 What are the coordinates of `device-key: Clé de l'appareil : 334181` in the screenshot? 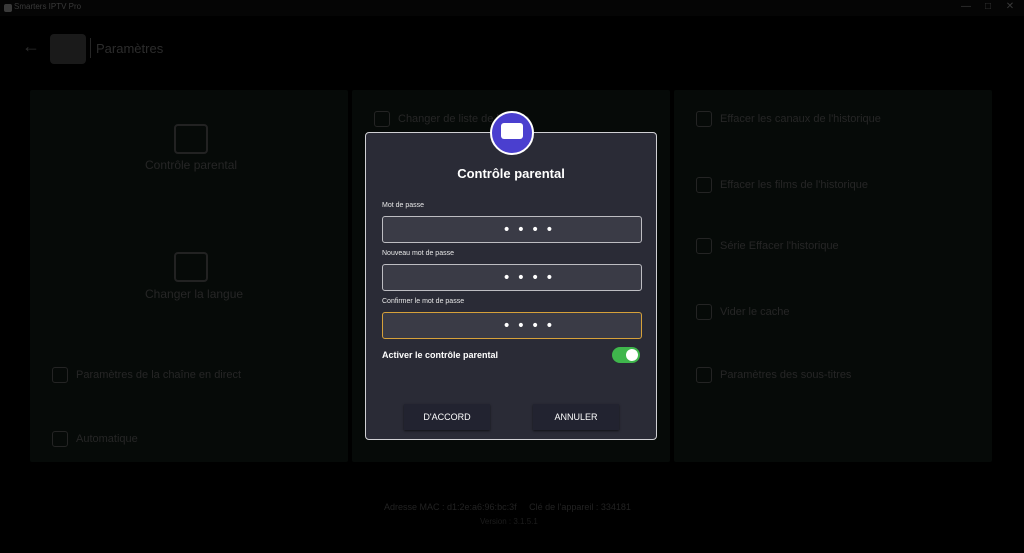 It's located at (580, 507).